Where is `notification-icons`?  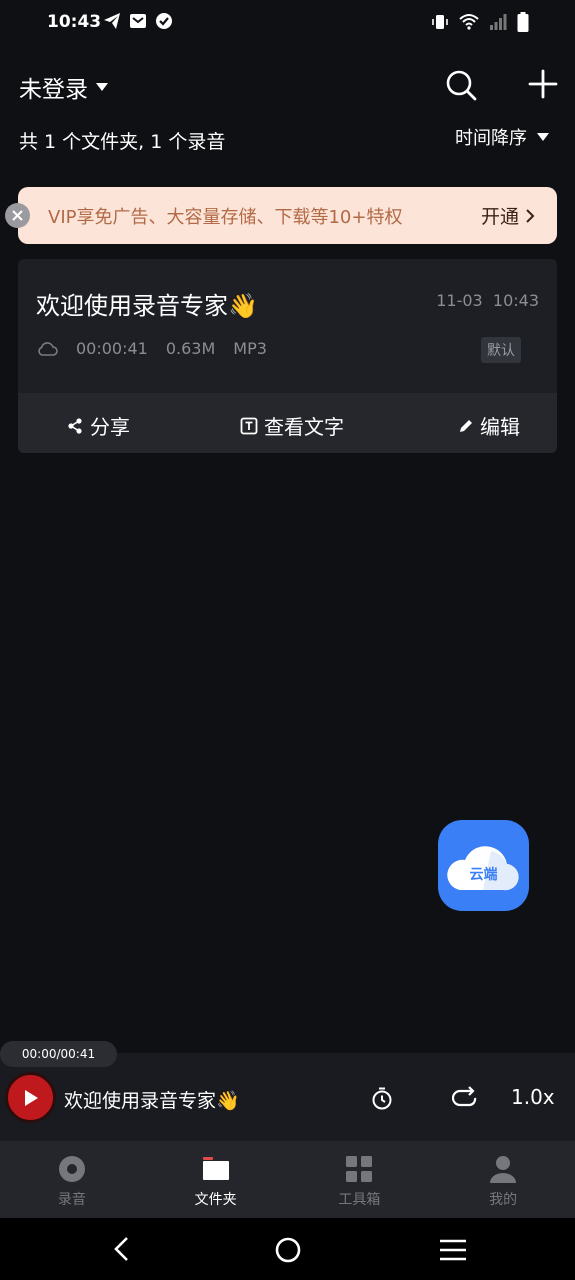 notification-icons is located at coordinates (138, 21).